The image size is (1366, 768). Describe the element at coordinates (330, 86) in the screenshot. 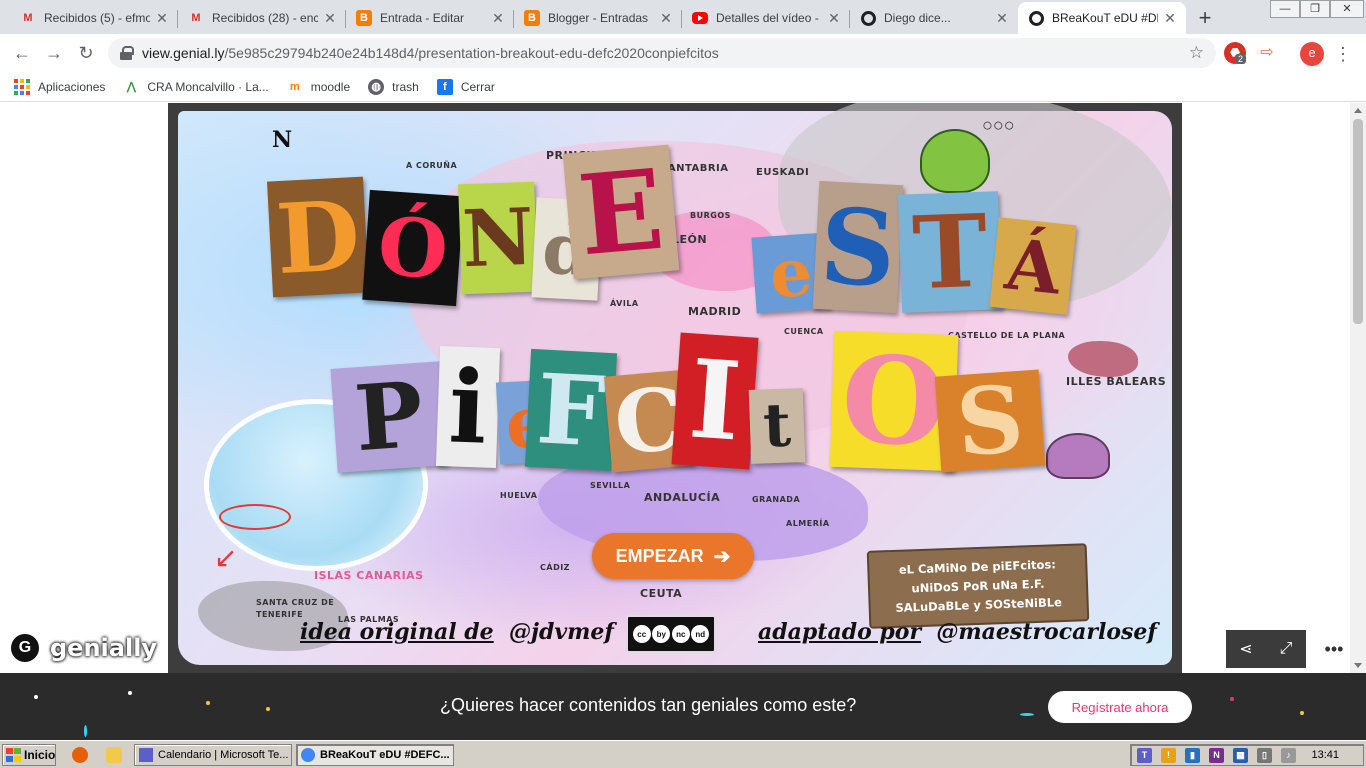

I see `bookmark-label: moodle` at that location.